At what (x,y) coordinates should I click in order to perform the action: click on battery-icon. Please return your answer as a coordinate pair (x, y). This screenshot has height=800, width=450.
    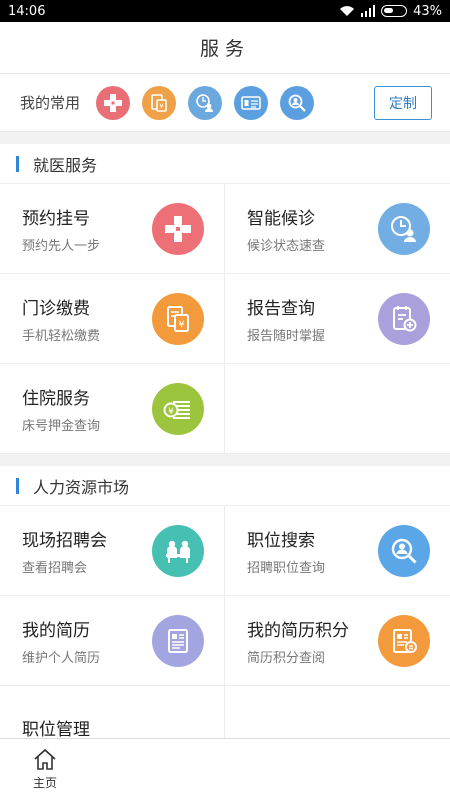
    Looking at the image, I should click on (394, 11).